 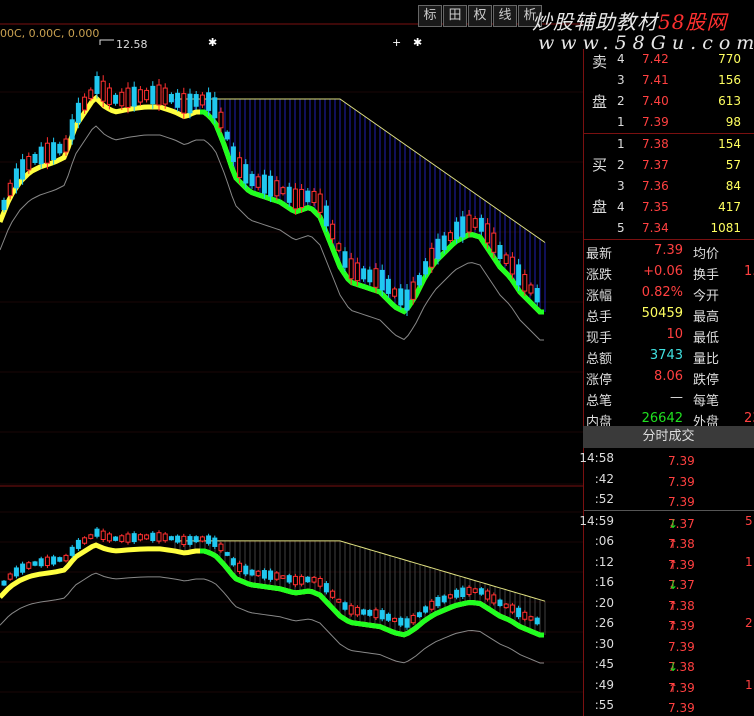 What do you see at coordinates (666, 458) in the screenshot?
I see `tick-row: 14:58 7.39` at bounding box center [666, 458].